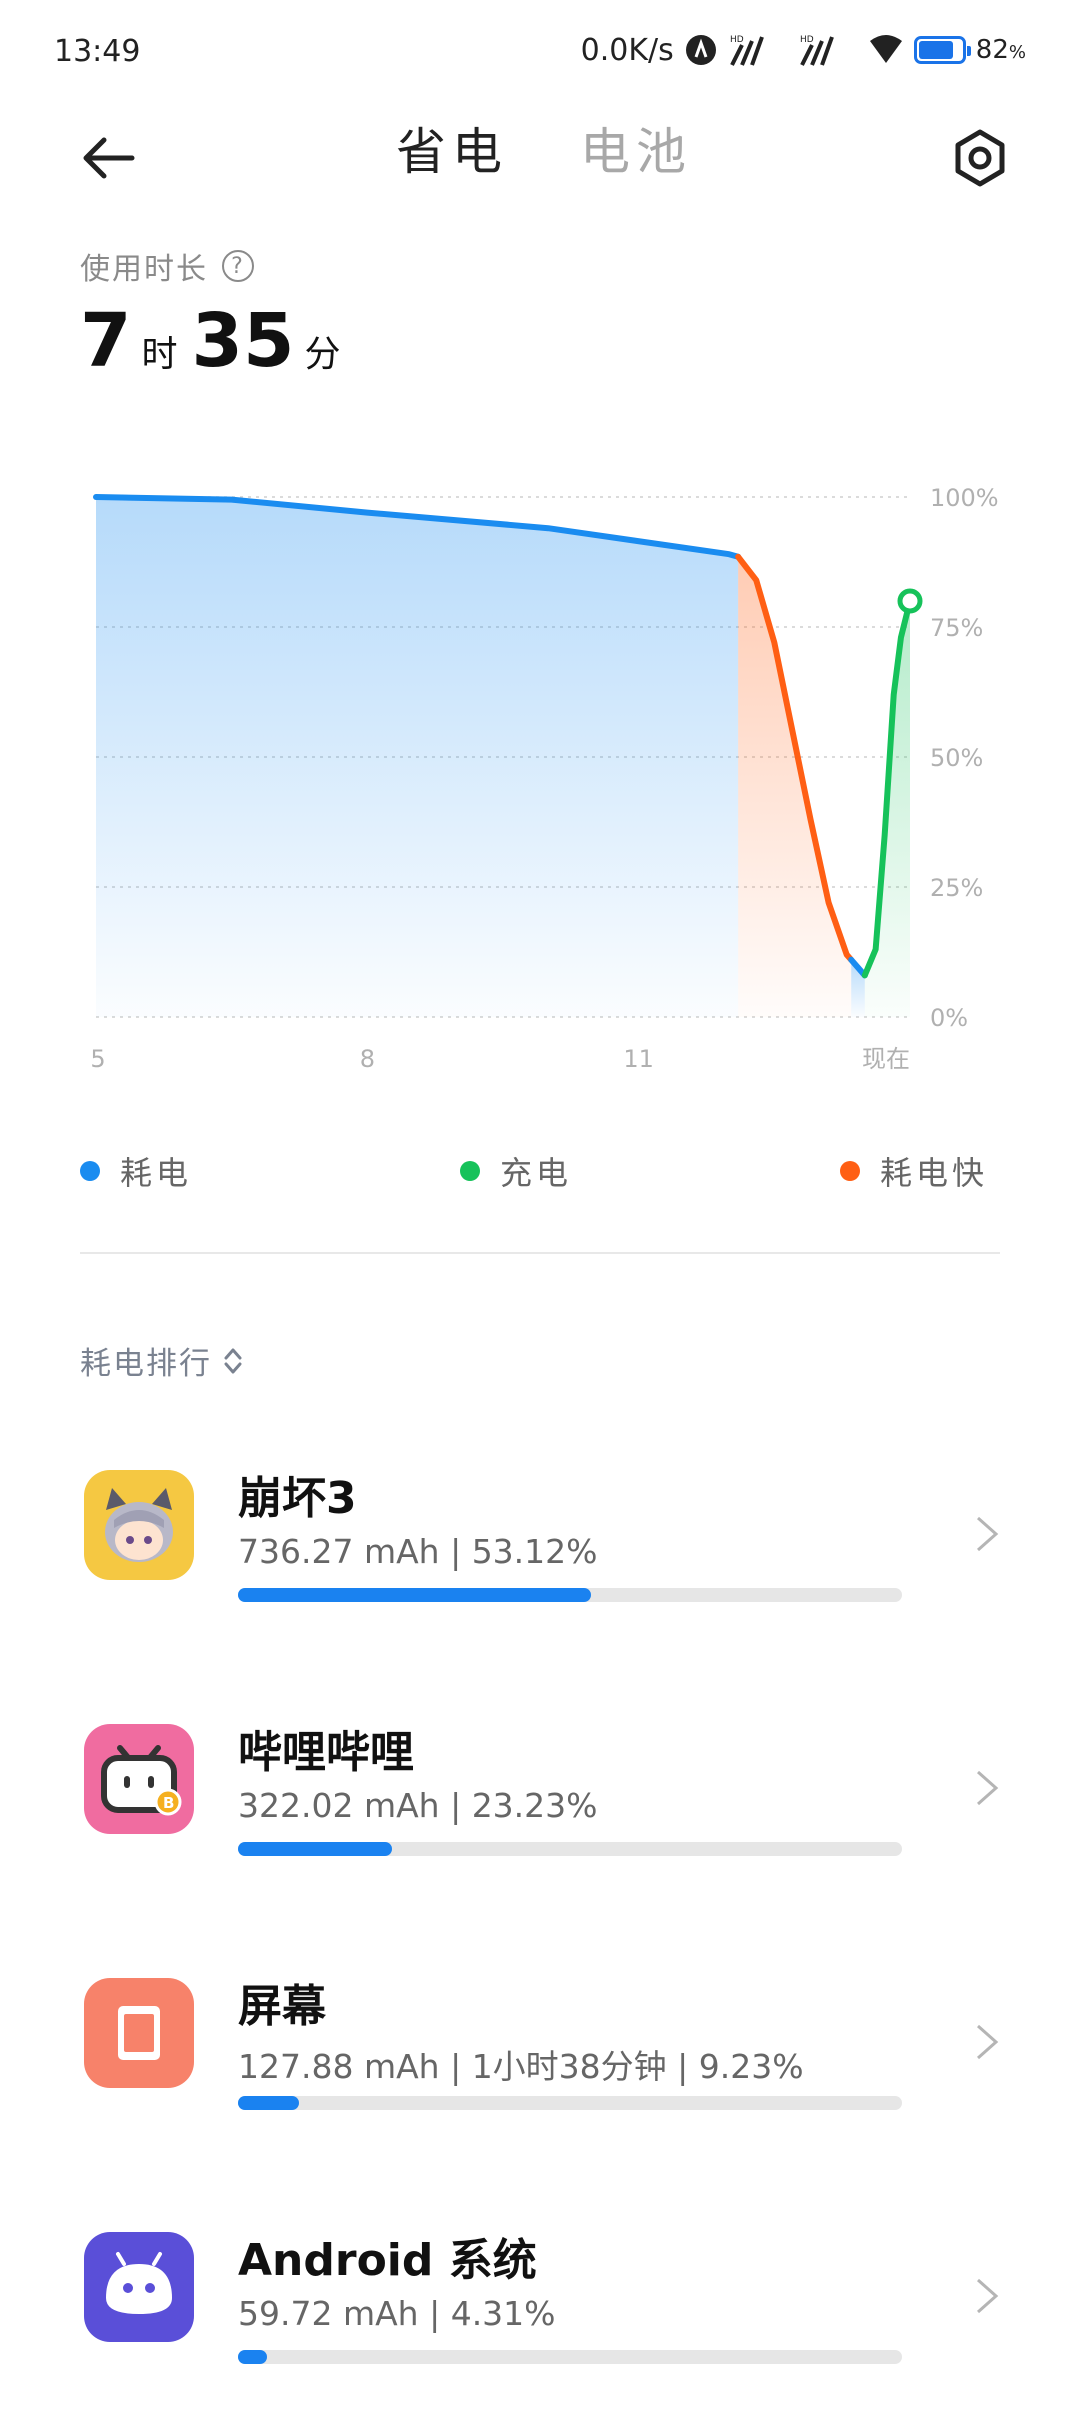 This screenshot has height=2424, width=1080. Describe the element at coordinates (885, 49) in the screenshot. I see `wifi-icon` at that location.